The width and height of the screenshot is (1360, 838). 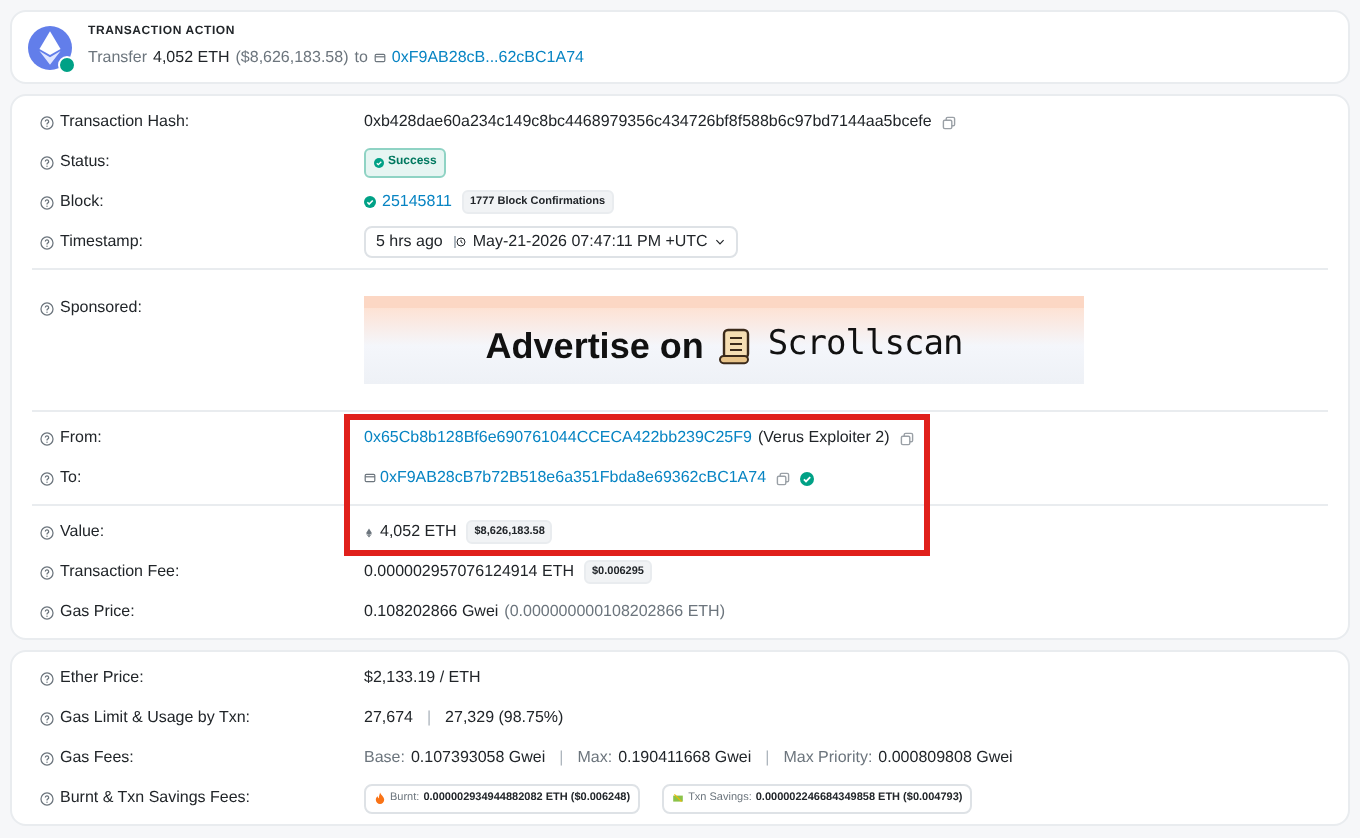 I want to click on value-text: 0.000002957076124914 ETH, so click(x=469, y=572).